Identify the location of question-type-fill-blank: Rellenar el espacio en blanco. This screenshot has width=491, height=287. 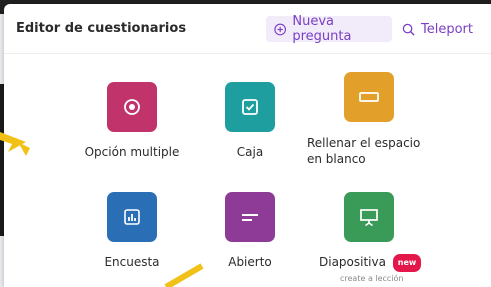
(372, 119).